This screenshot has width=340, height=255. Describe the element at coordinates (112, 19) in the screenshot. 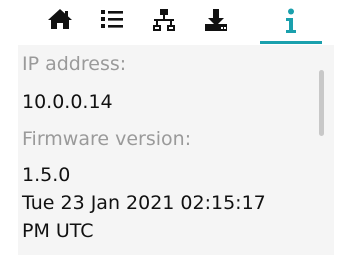

I see `list-icon` at that location.